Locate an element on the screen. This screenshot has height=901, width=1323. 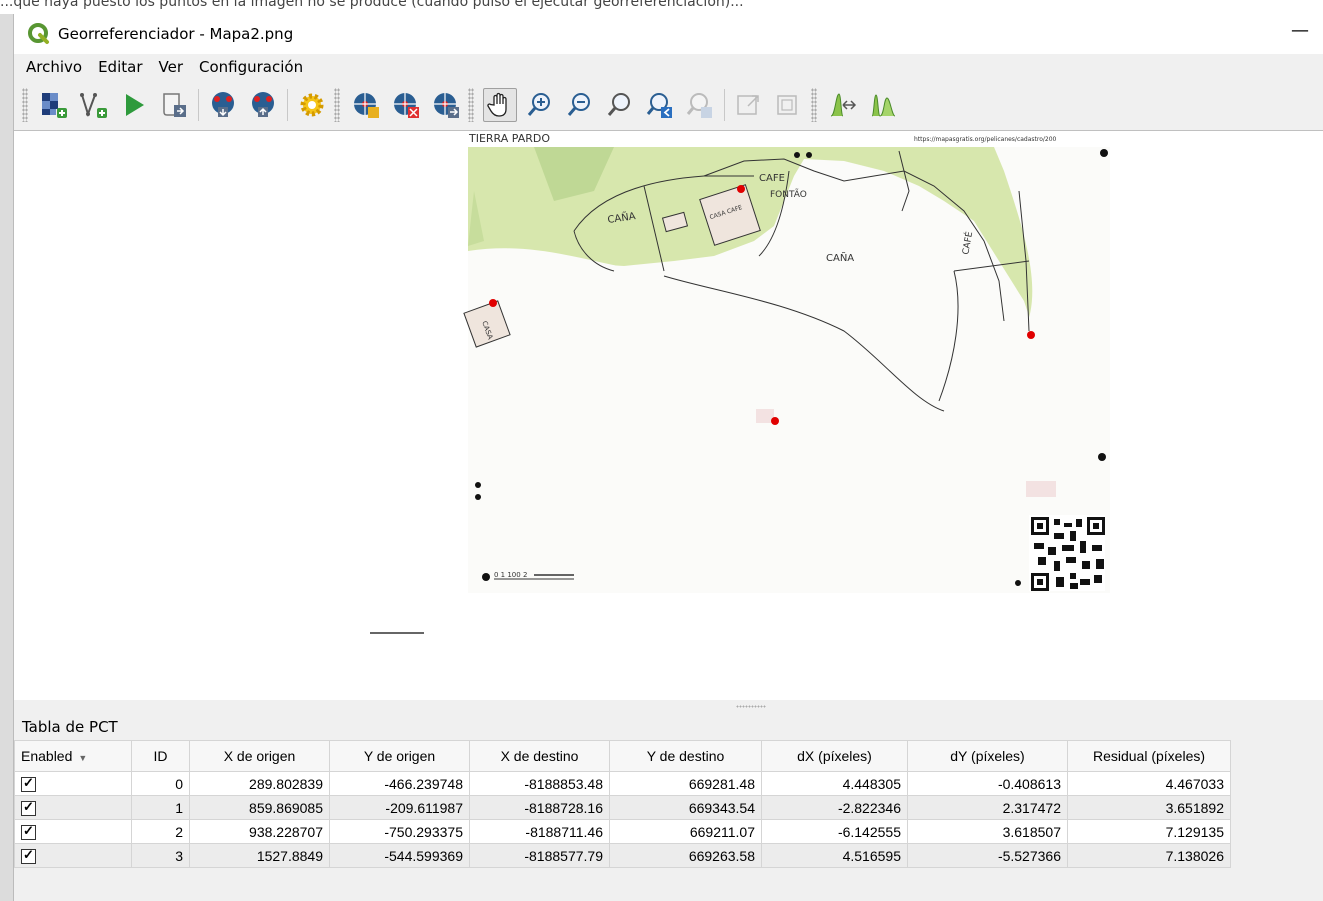
x-destino-cell: -8188577.79 is located at coordinates (539, 855).